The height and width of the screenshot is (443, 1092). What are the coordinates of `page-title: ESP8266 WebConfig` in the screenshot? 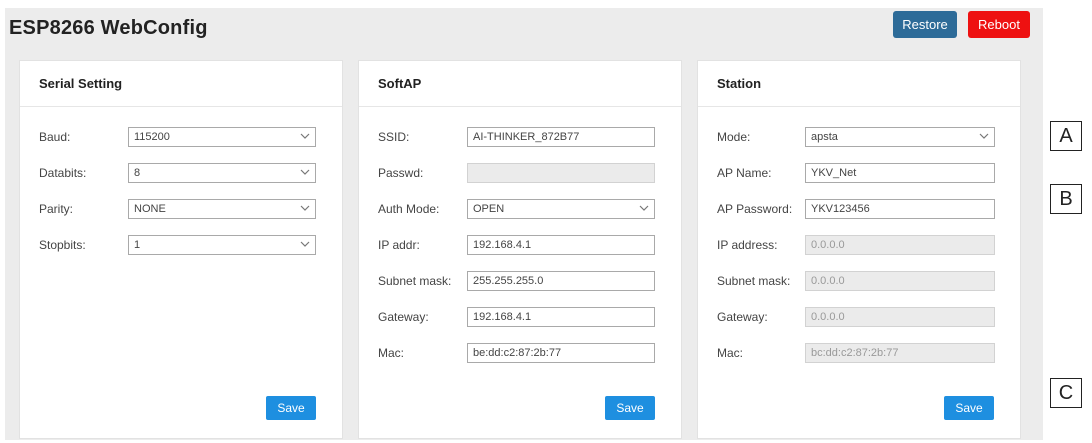 It's located at (108, 28).